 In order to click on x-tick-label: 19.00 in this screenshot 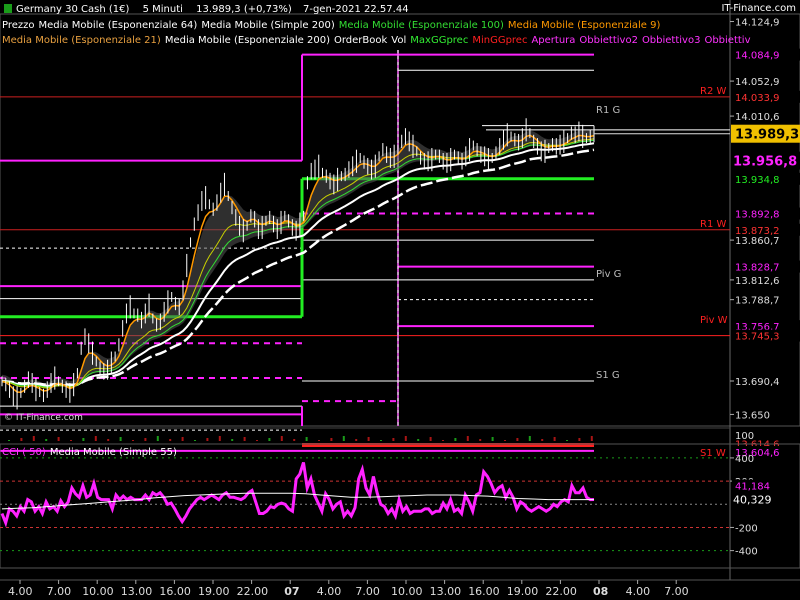, I will do `click(523, 591)`.